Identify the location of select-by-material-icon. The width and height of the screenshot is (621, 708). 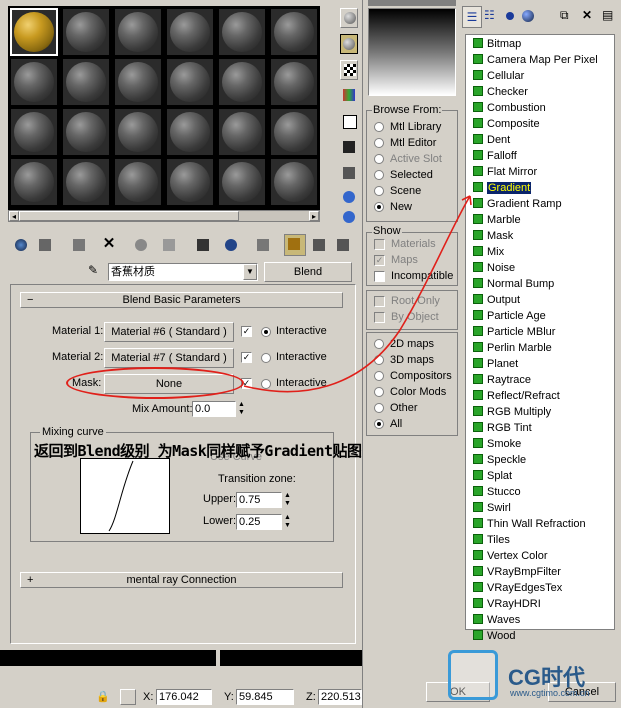
(349, 198).